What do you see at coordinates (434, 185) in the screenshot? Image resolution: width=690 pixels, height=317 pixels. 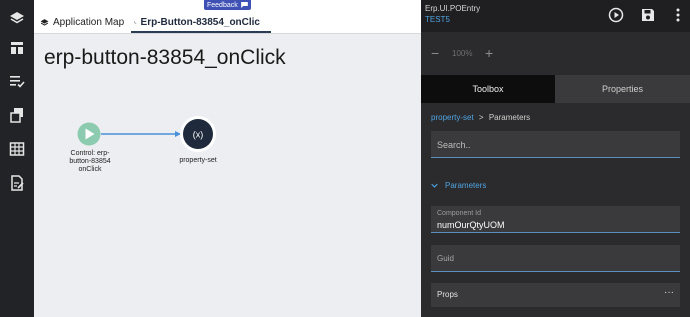 I see `chevron-down-icon` at bounding box center [434, 185].